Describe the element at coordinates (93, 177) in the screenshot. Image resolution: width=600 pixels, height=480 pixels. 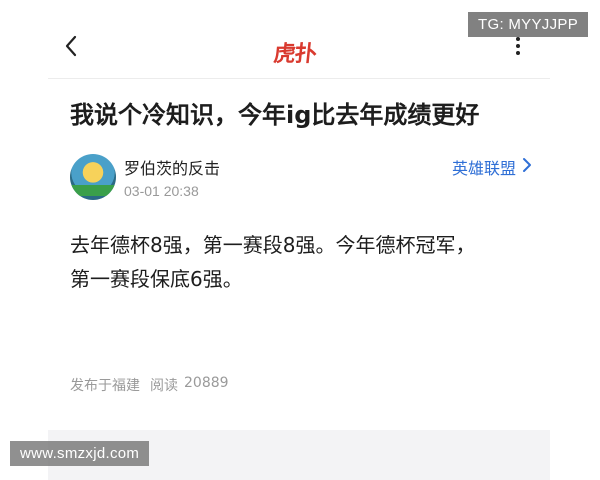
I see `author-avatar` at that location.